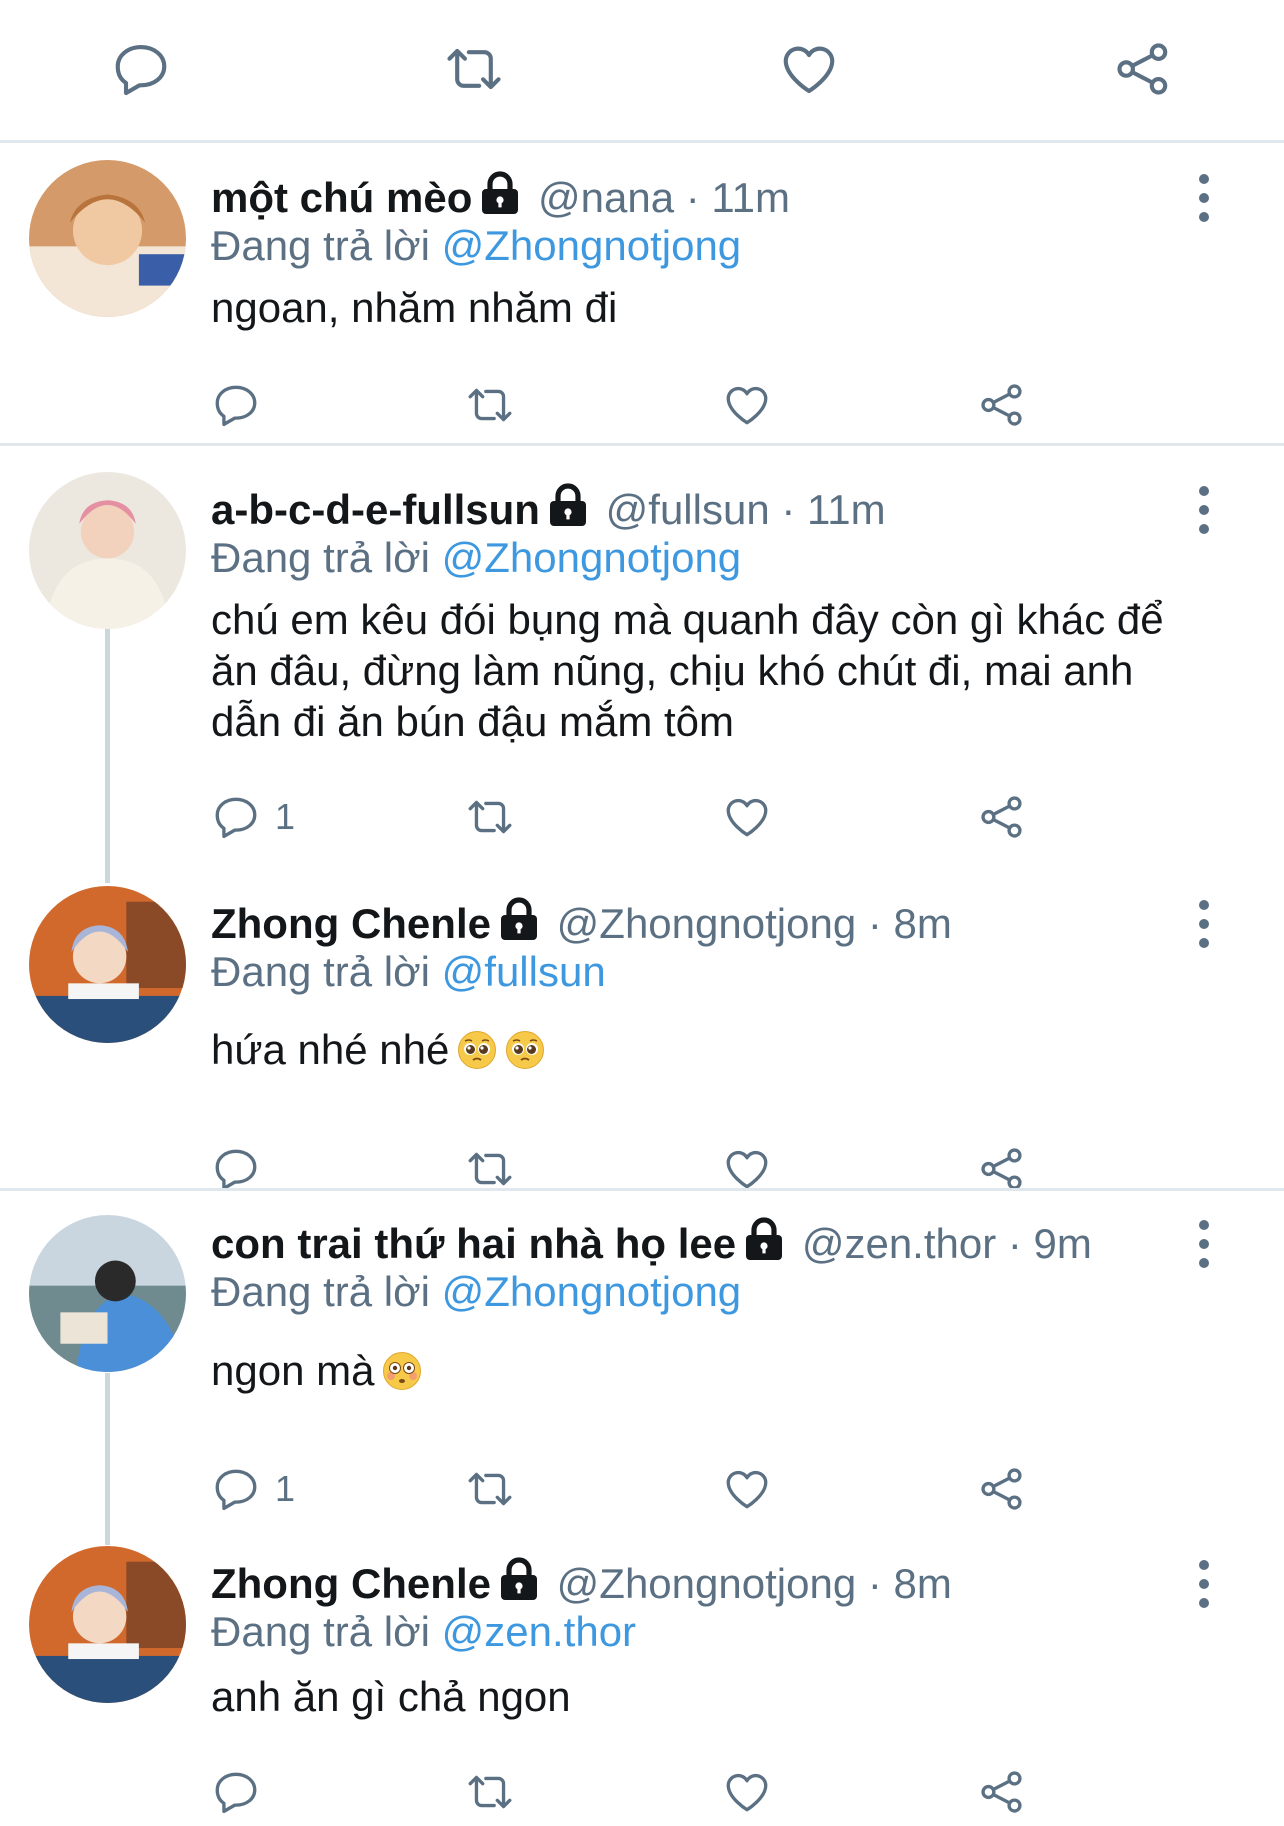 The height and width of the screenshot is (1826, 1284). What do you see at coordinates (414, 307) in the screenshot?
I see `tweet-text: ngoan, nhăm nhăm đi` at bounding box center [414, 307].